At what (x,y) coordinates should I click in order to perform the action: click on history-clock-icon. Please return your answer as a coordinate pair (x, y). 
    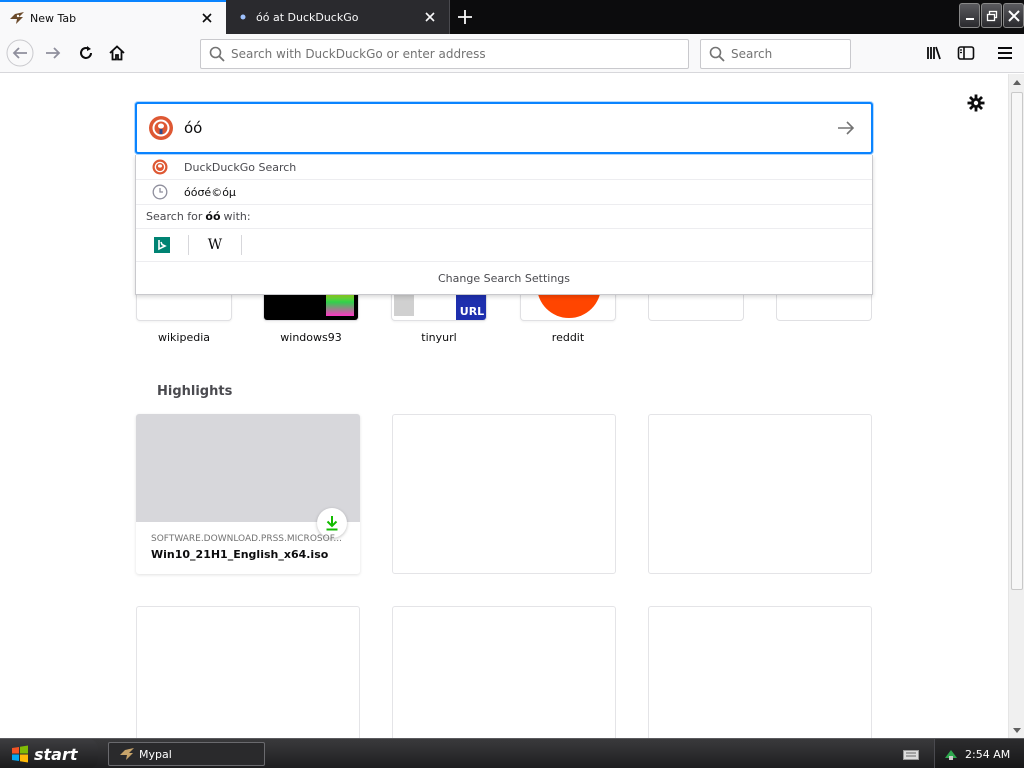
    Looking at the image, I should click on (160, 192).